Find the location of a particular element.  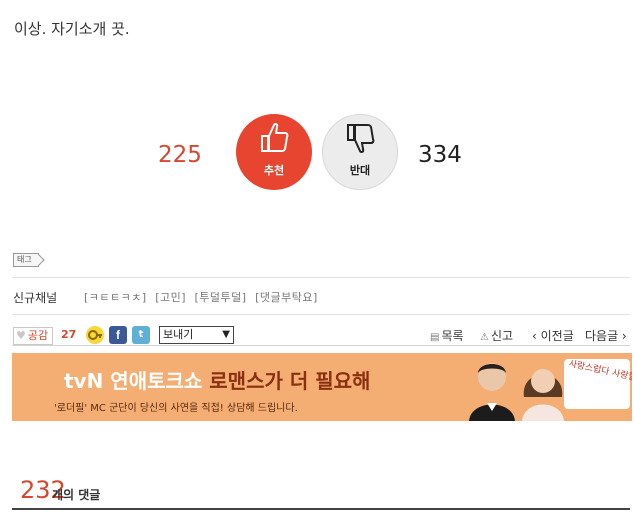

list-icon: ▤ is located at coordinates (435, 337).